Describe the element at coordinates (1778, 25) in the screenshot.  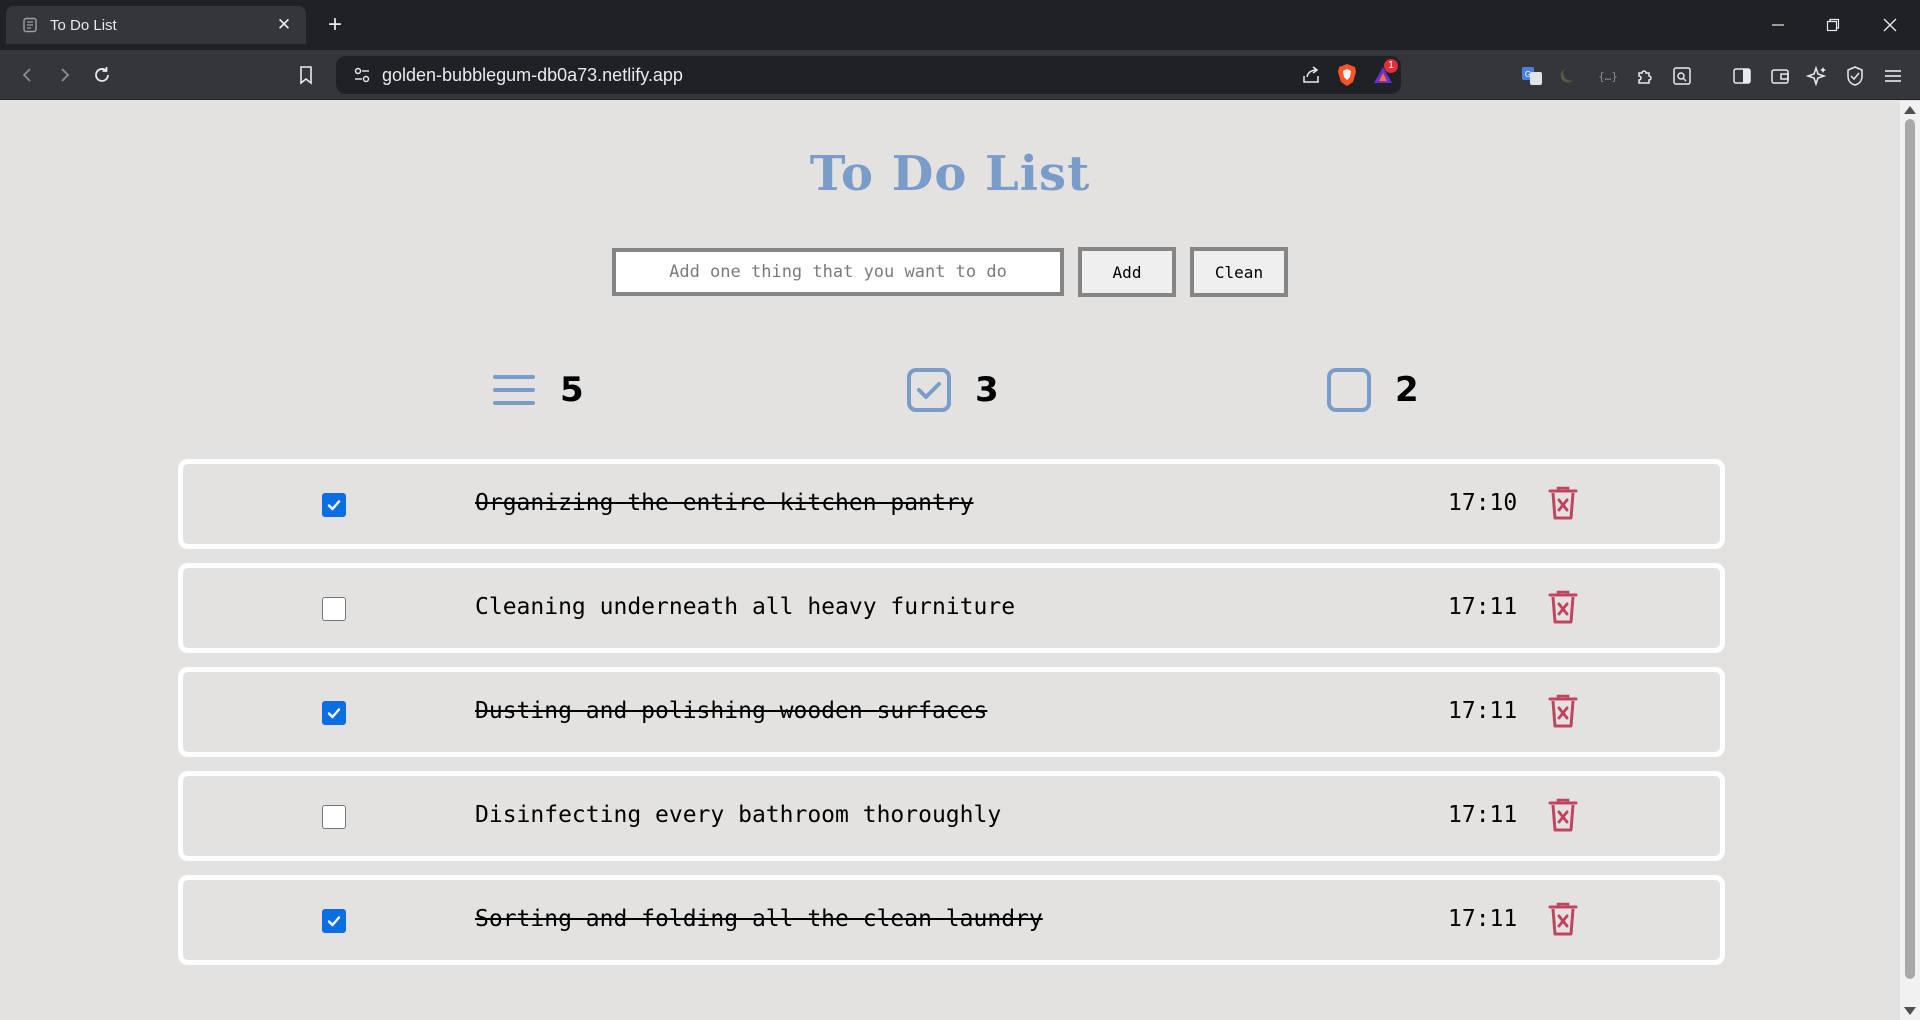
I see `minimize-button` at that location.